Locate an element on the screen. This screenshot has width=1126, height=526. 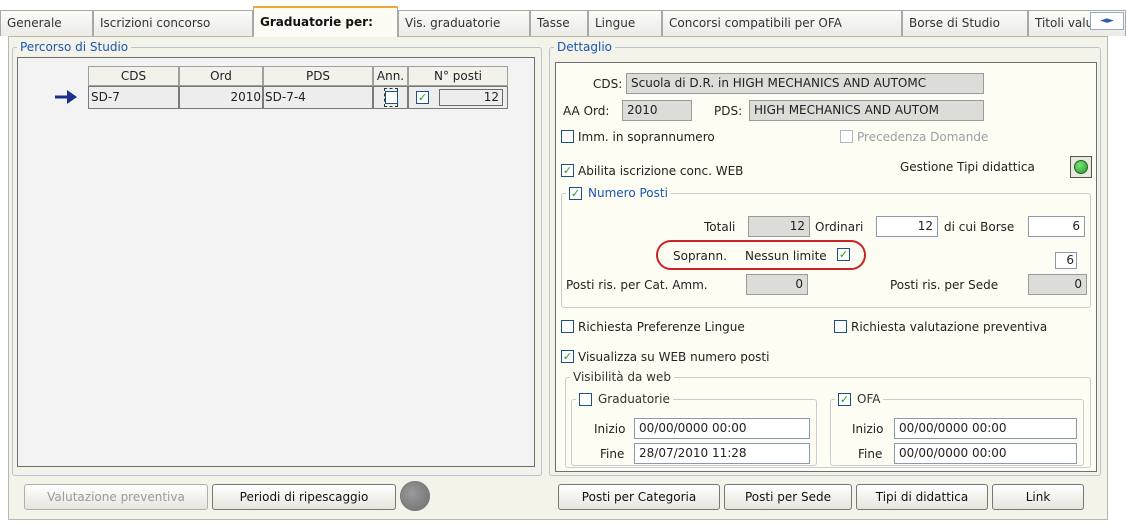
richiesta-valutazione-preventiva-checkbox is located at coordinates (840, 326).